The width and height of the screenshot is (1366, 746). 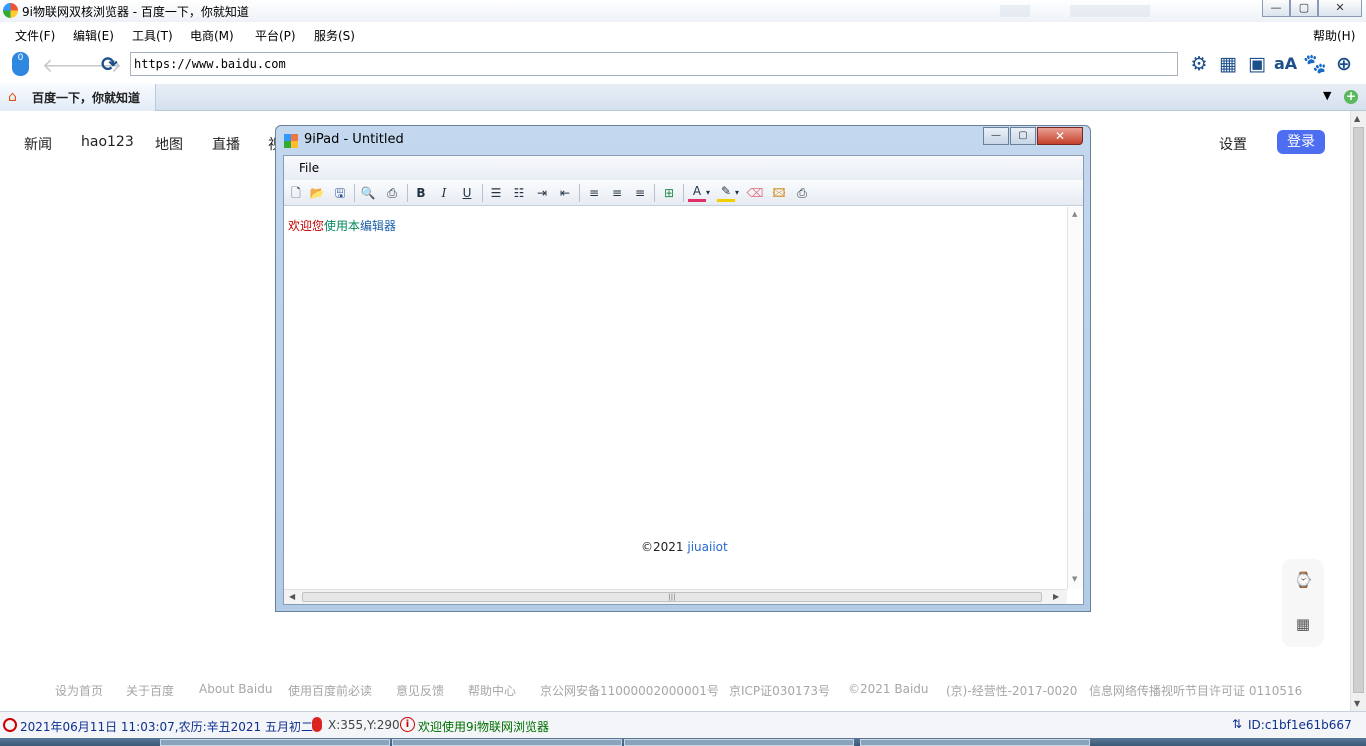 I want to click on indent-icon: ⇥, so click(x=542, y=193).